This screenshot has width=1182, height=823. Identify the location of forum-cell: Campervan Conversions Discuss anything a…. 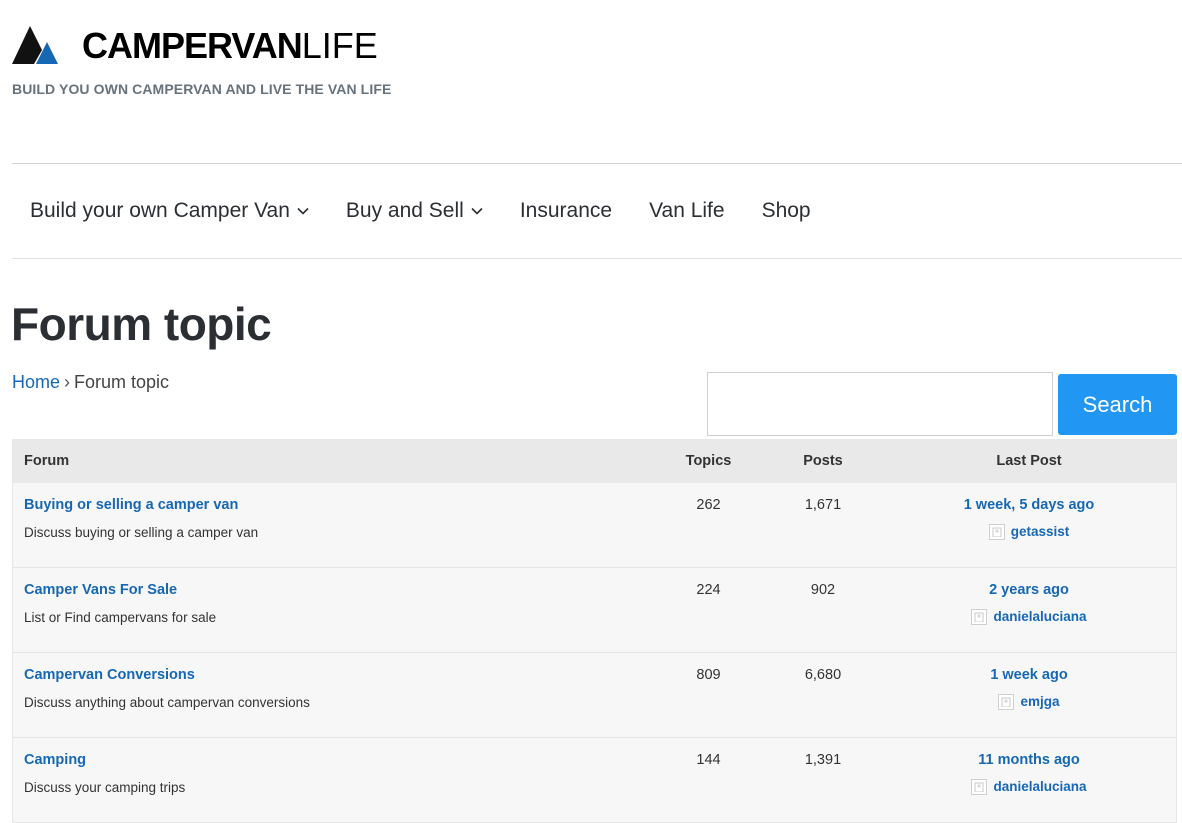
(333, 689).